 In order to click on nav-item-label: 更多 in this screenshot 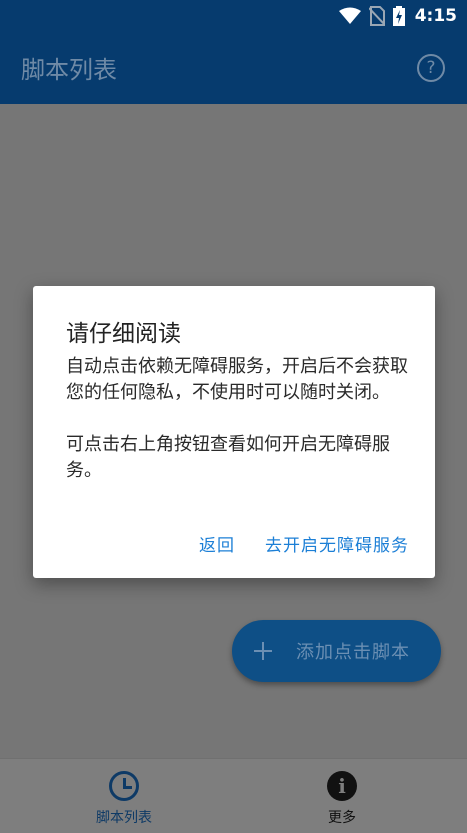, I will do `click(342, 818)`.